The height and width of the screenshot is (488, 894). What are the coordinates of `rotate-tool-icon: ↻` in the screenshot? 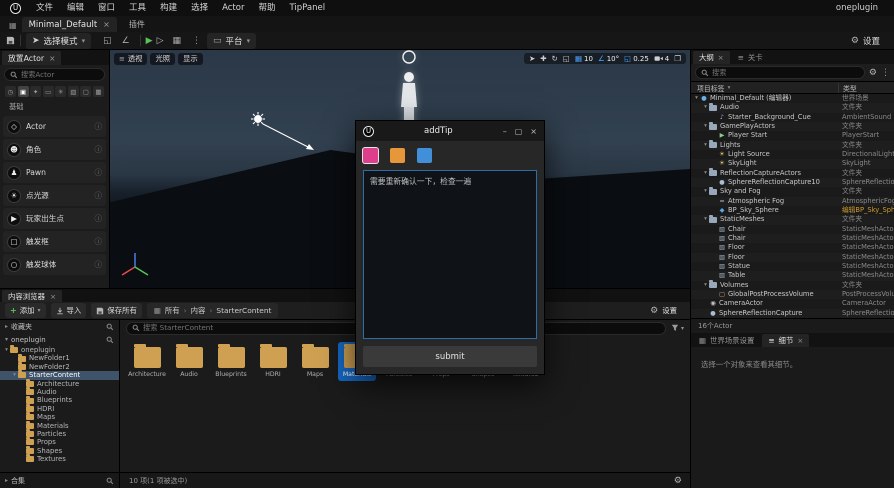 It's located at (555, 58).